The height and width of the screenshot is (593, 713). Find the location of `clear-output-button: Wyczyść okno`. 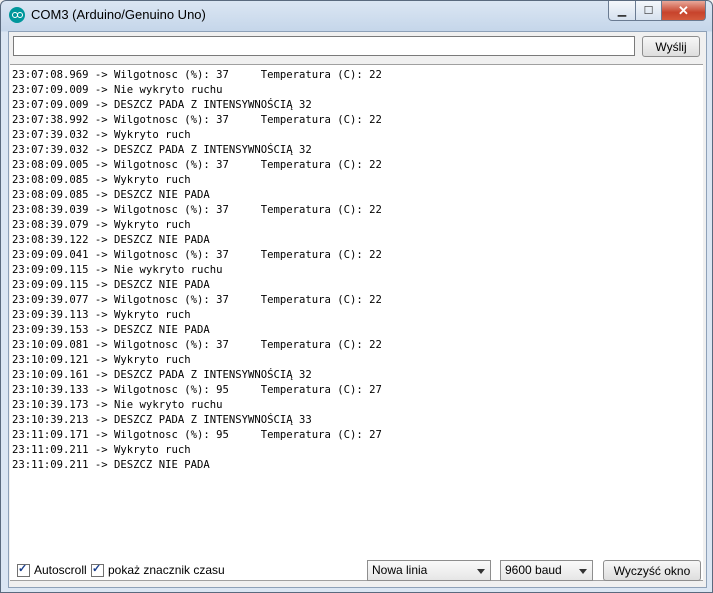

clear-output-button: Wyczyść okno is located at coordinates (652, 570).